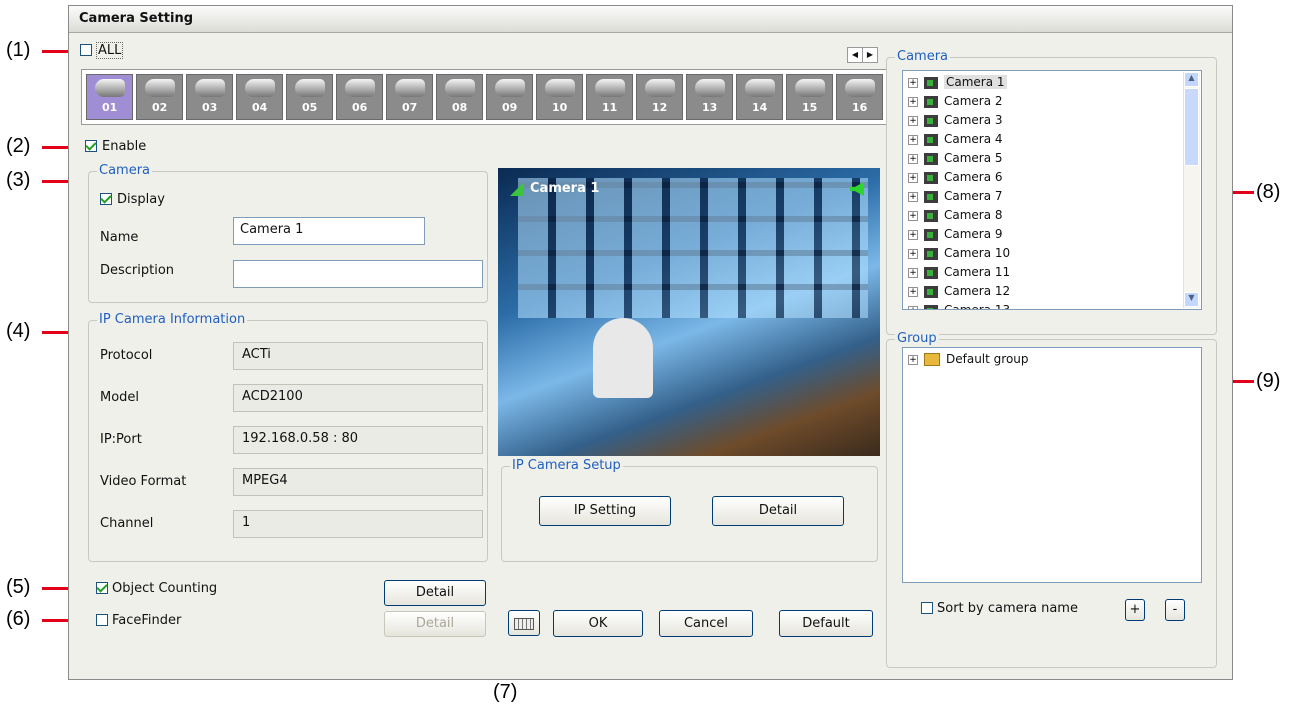  What do you see at coordinates (329, 231) in the screenshot?
I see `name-input: Camera 1` at bounding box center [329, 231].